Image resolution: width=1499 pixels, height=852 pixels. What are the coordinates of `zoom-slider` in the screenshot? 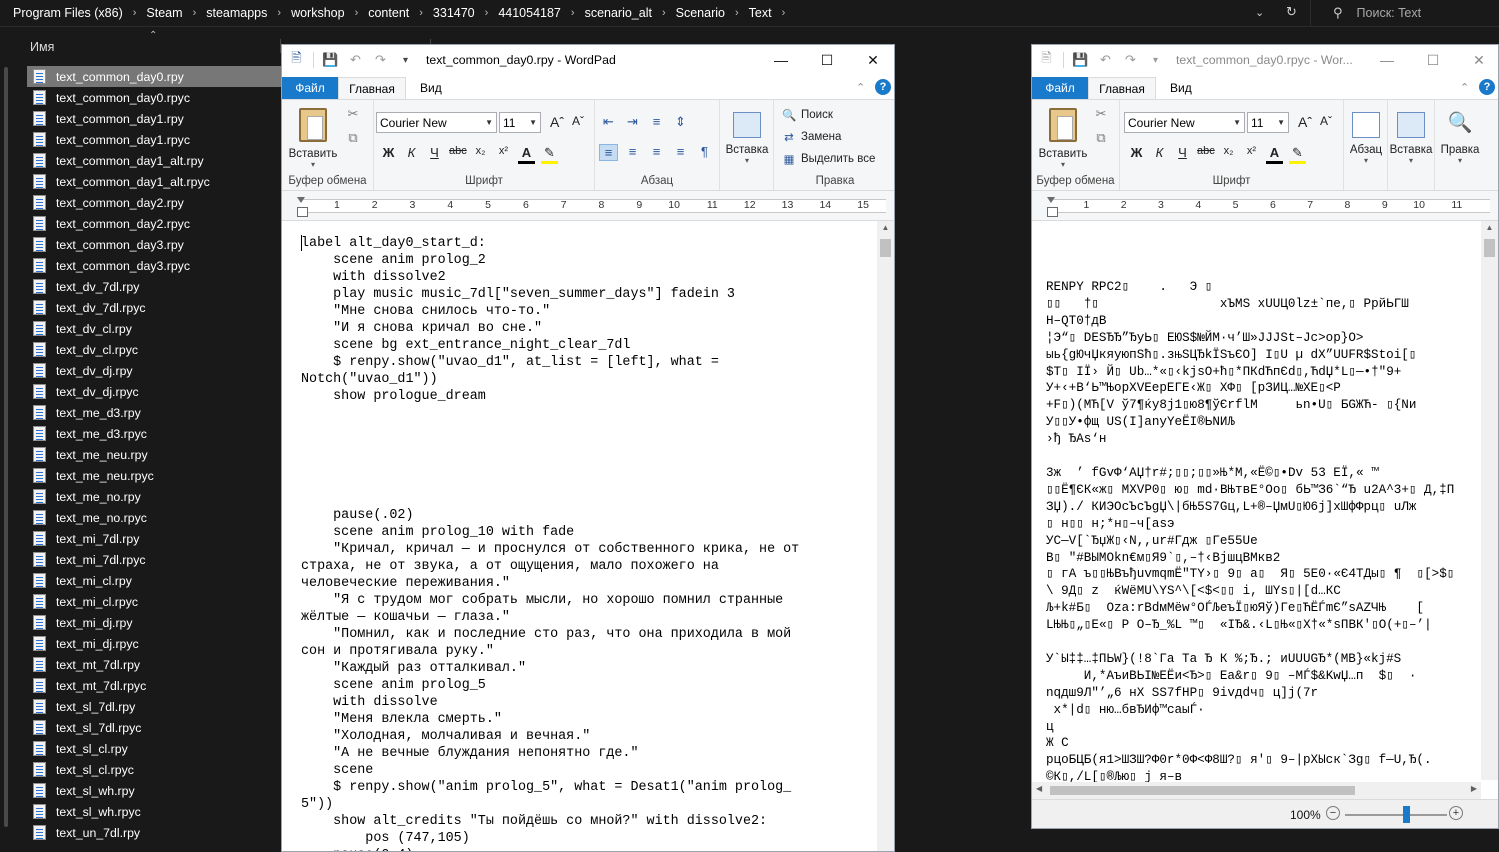 It's located at (1396, 815).